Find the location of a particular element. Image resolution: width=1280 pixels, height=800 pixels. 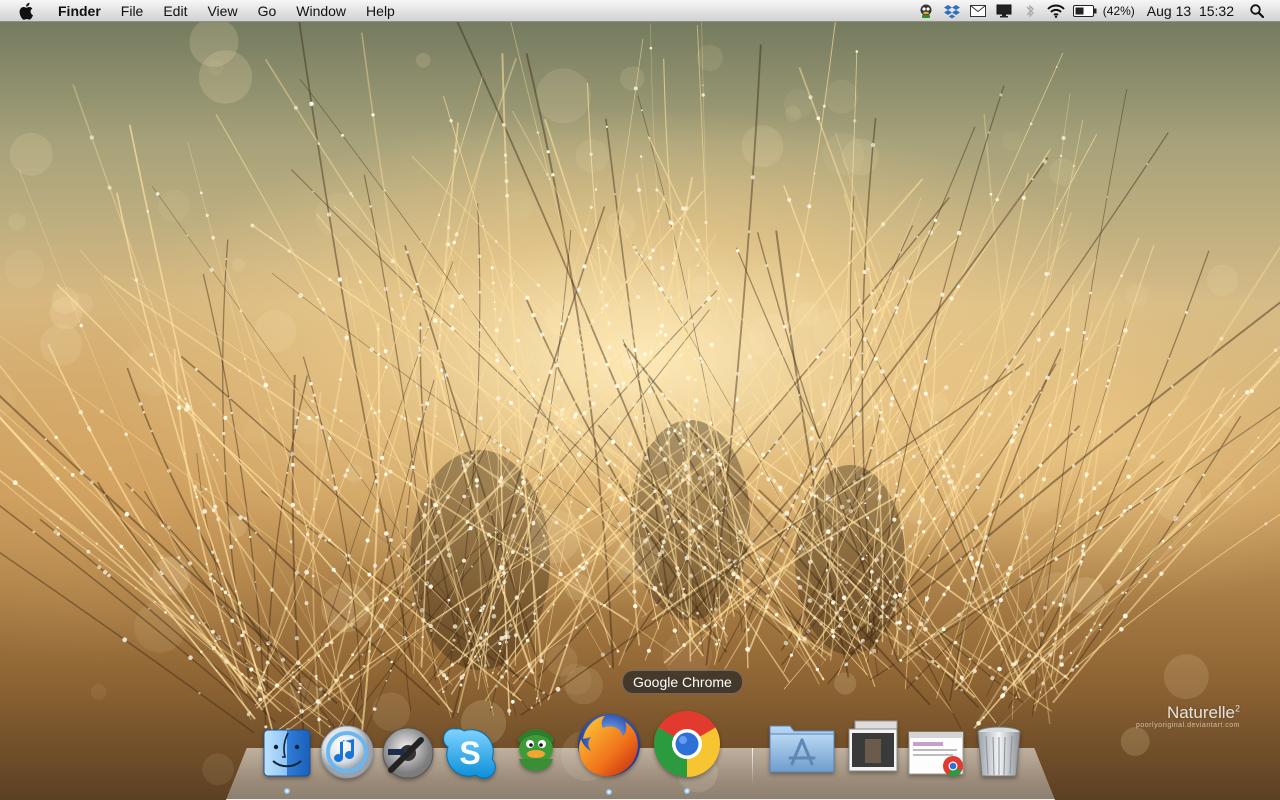

dock-trash is located at coordinates (999, 752).